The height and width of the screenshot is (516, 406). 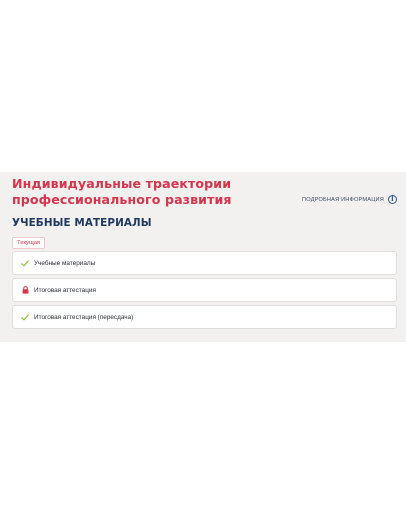 What do you see at coordinates (82, 223) in the screenshot?
I see `section-title: УЧЕБНЫЕ МАТЕРИАЛЫ` at bounding box center [82, 223].